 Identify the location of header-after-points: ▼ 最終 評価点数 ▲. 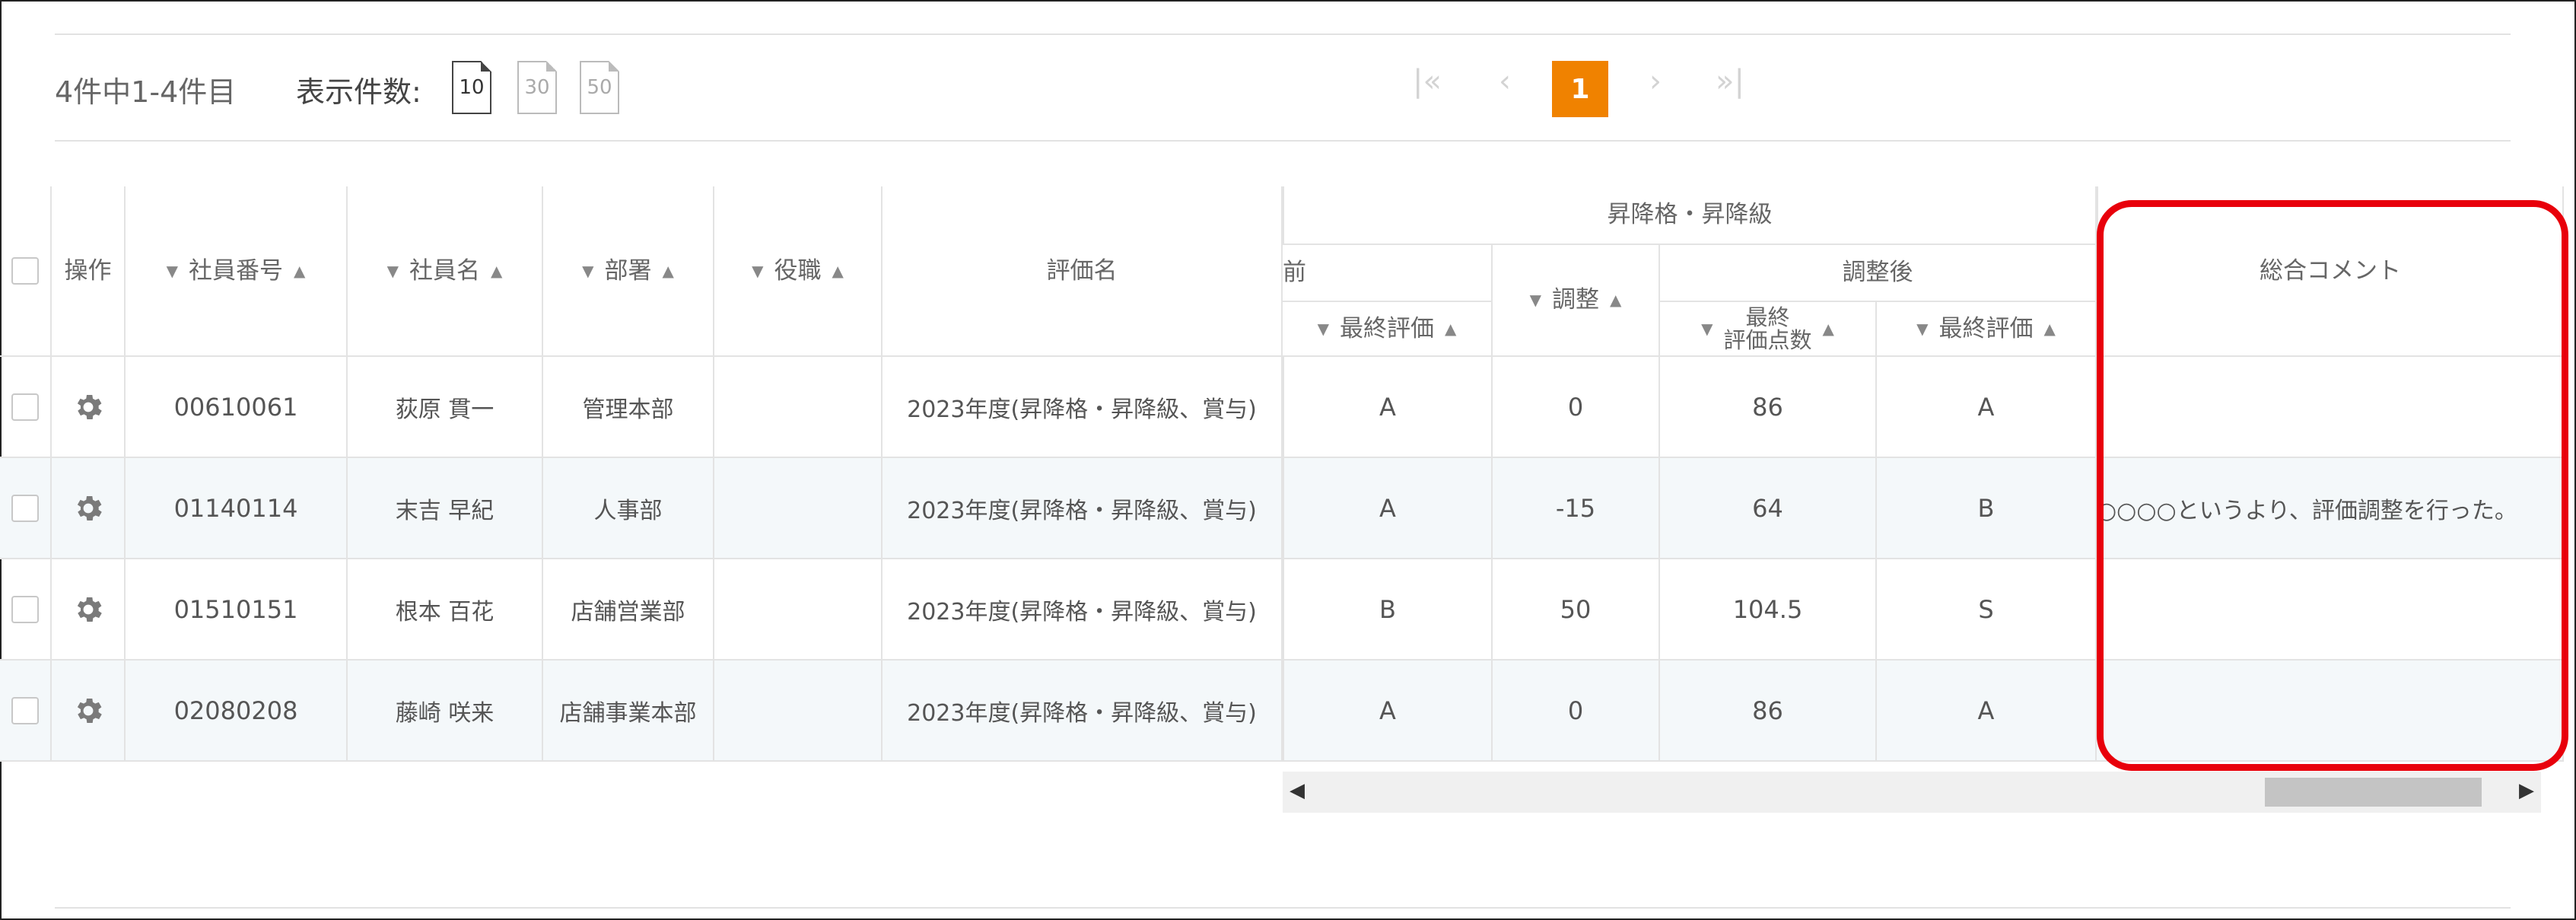
(1768, 329).